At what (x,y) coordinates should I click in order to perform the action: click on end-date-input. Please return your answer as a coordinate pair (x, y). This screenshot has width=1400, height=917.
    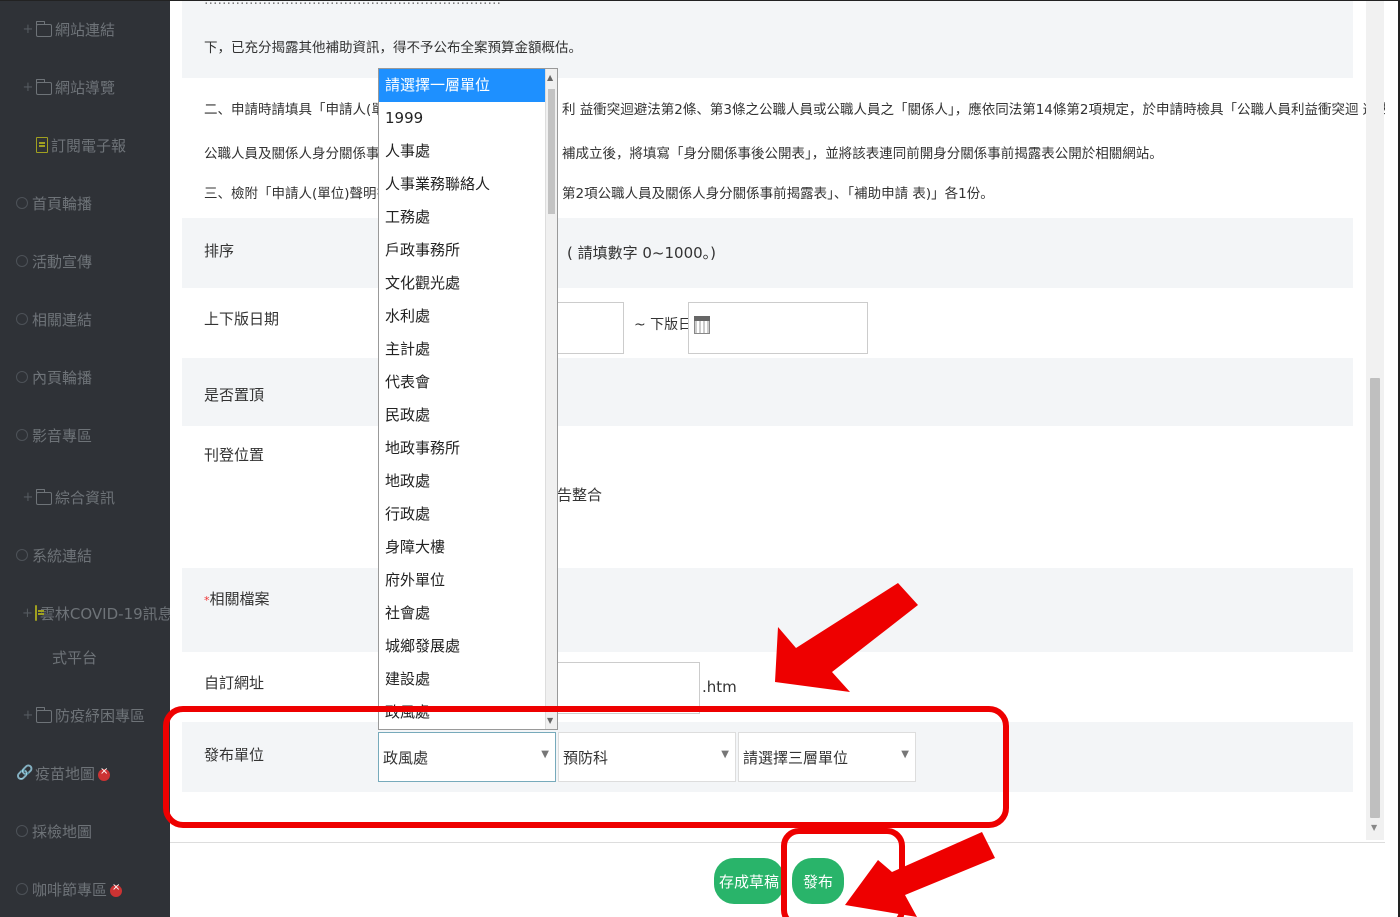
    Looking at the image, I should click on (778, 328).